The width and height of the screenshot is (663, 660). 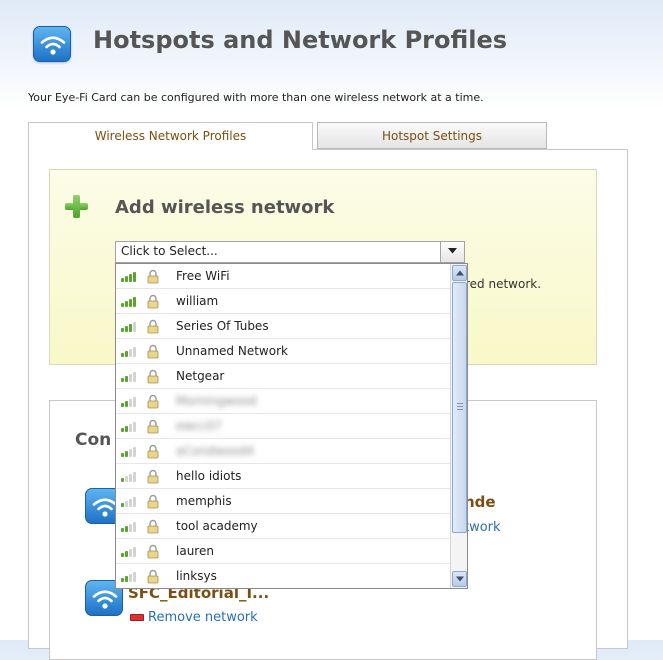 What do you see at coordinates (204, 501) in the screenshot?
I see `network-option-label: memphis` at bounding box center [204, 501].